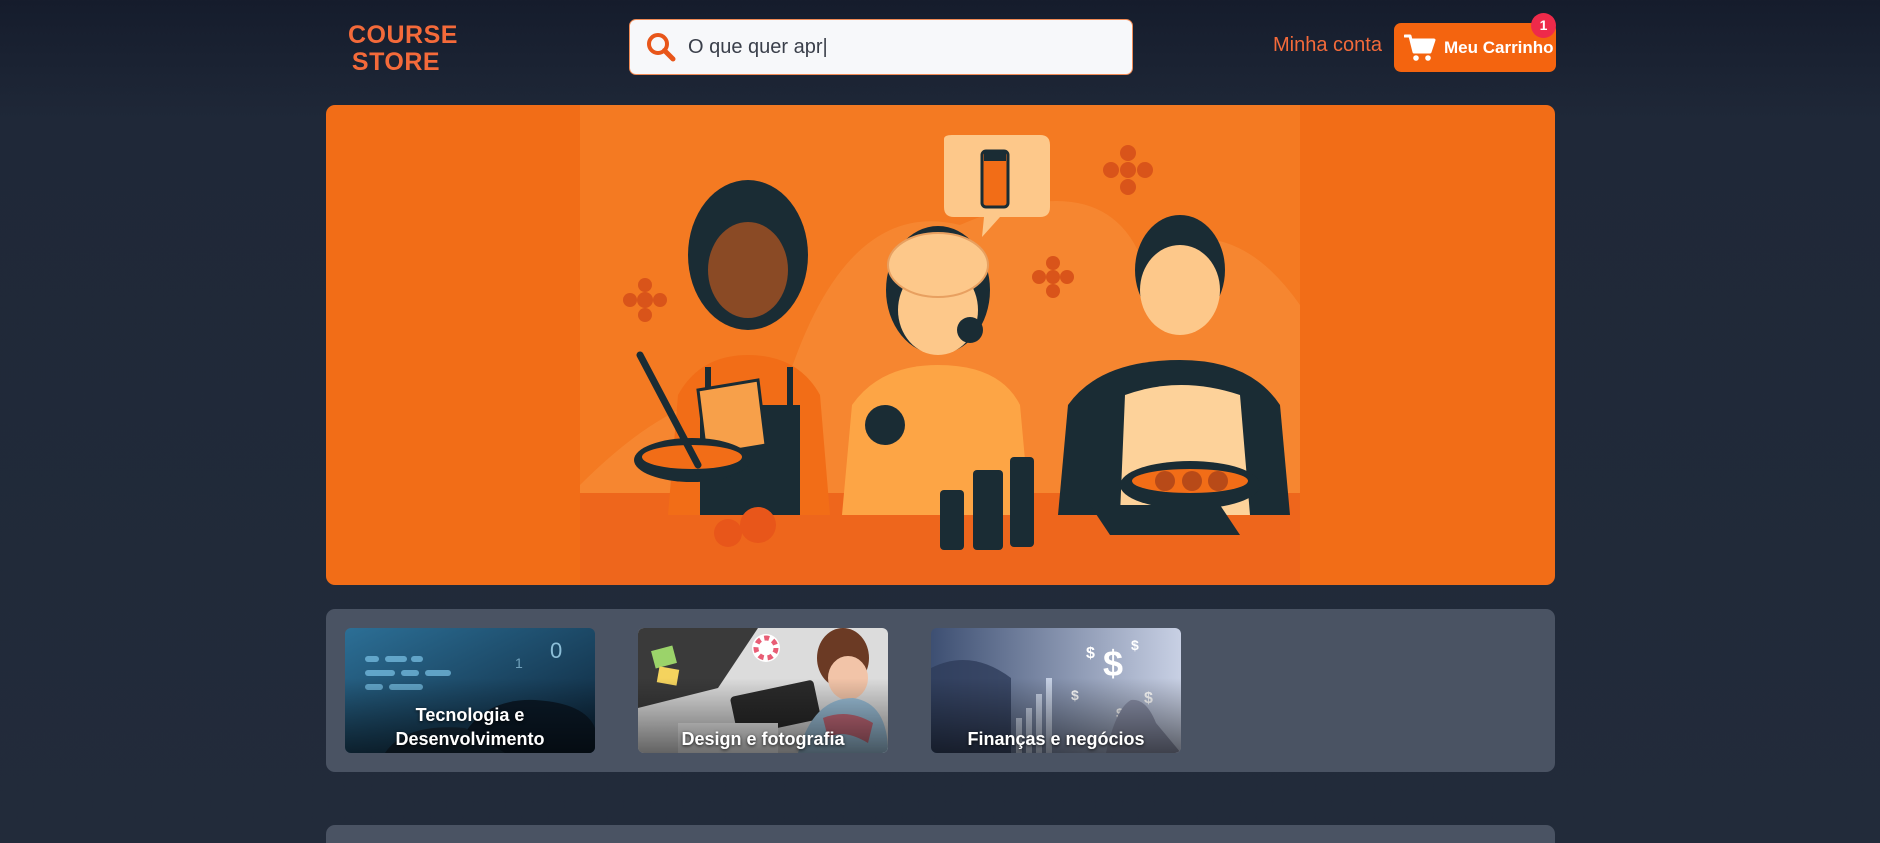  I want to click on search-input, so click(898, 47).